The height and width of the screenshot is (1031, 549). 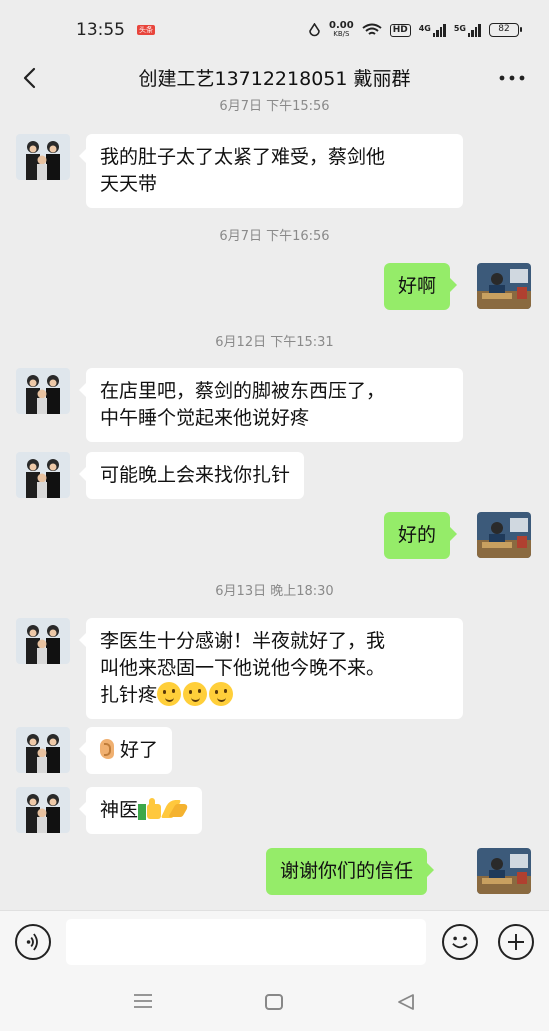 I want to click on ear-icon, so click(x=107, y=749).